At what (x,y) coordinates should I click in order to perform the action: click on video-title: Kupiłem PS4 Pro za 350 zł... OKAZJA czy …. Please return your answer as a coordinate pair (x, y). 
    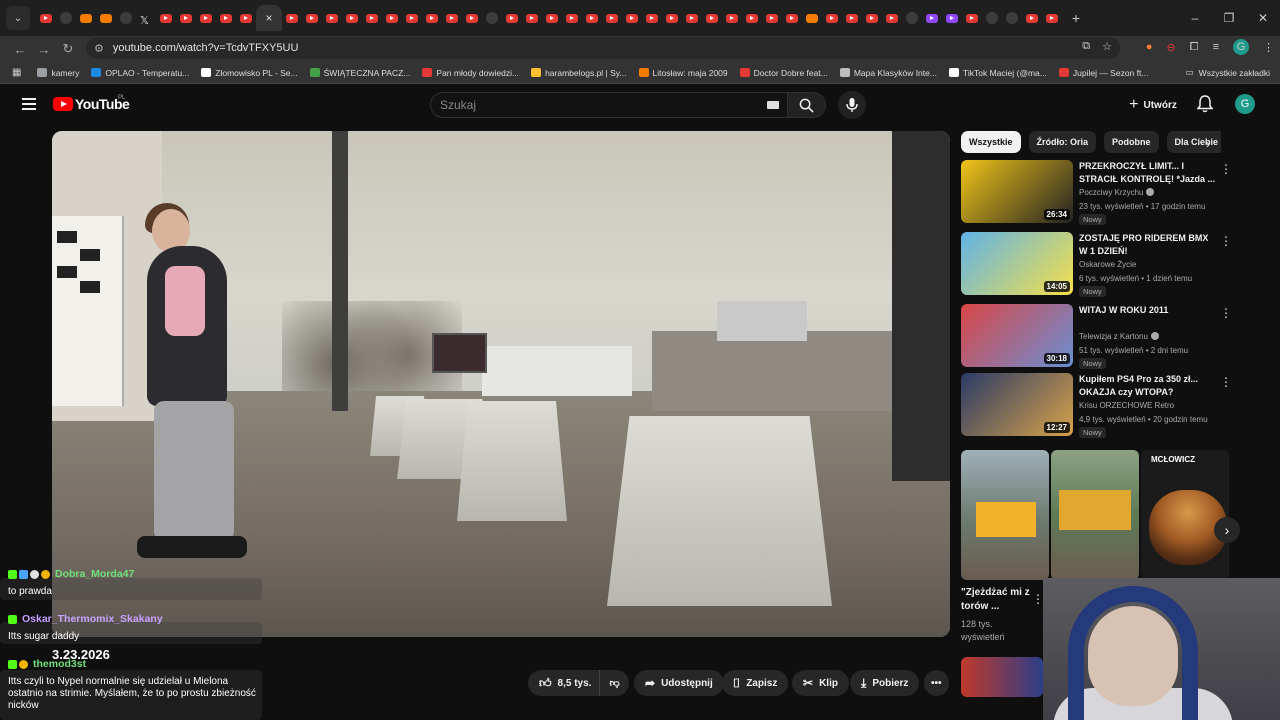
    Looking at the image, I should click on (1147, 386).